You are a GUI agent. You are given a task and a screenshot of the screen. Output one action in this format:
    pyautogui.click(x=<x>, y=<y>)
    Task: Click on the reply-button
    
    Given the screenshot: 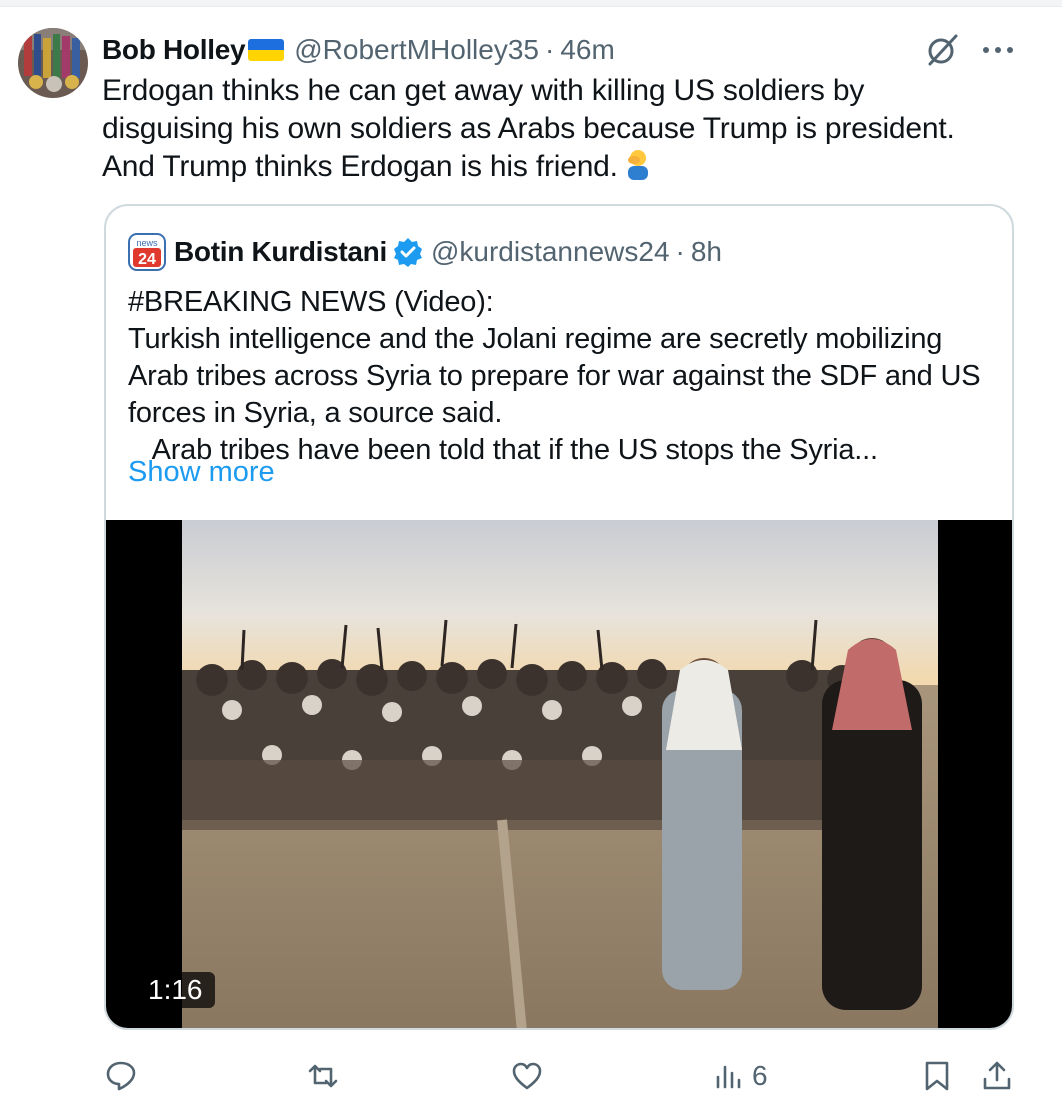 What is the action you would take?
    pyautogui.click(x=124, y=1076)
    